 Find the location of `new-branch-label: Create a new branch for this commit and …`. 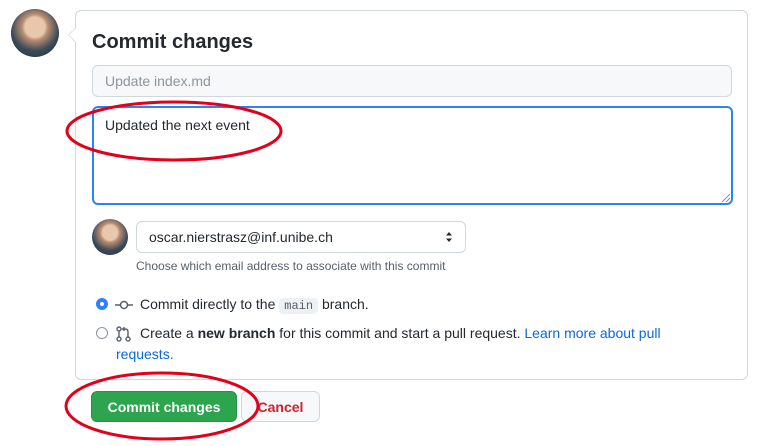

new-branch-label: Create a new branch for this commit and … is located at coordinates (400, 333).